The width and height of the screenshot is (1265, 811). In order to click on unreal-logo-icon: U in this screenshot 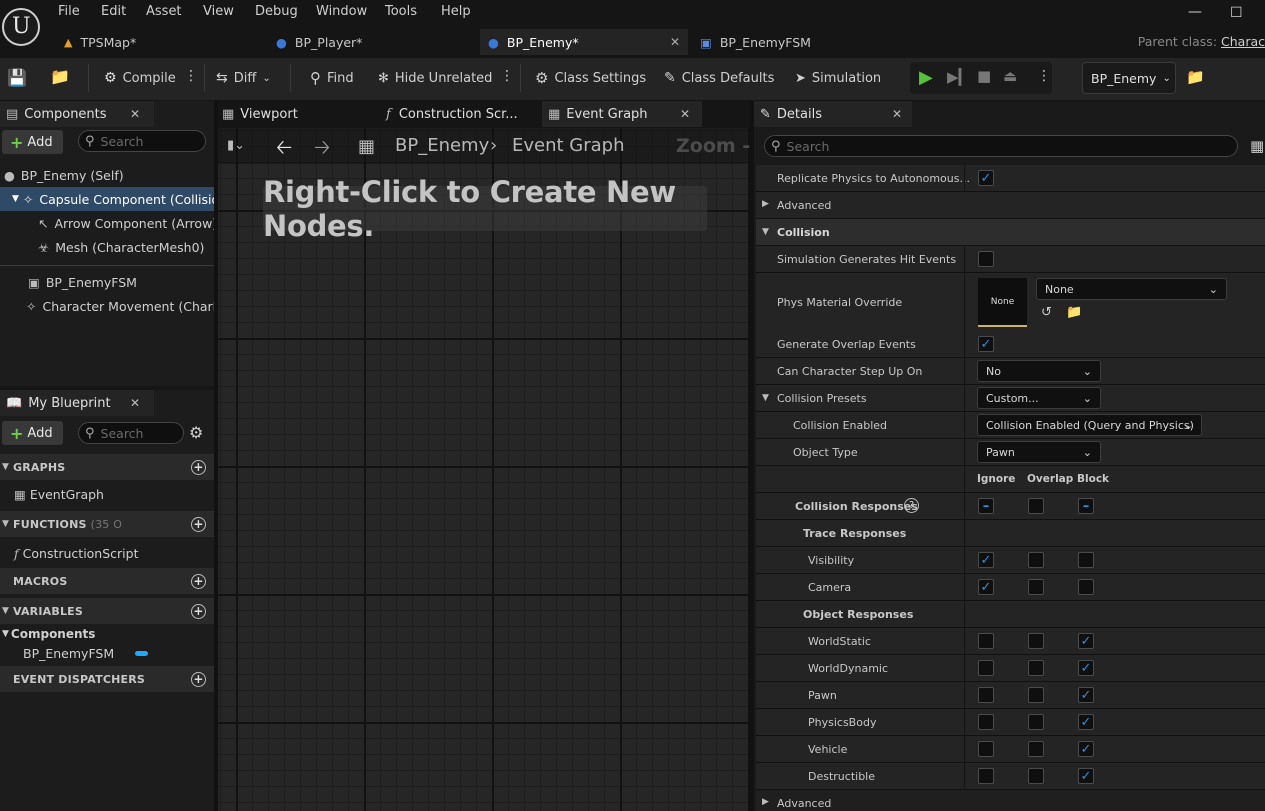, I will do `click(21, 27)`.